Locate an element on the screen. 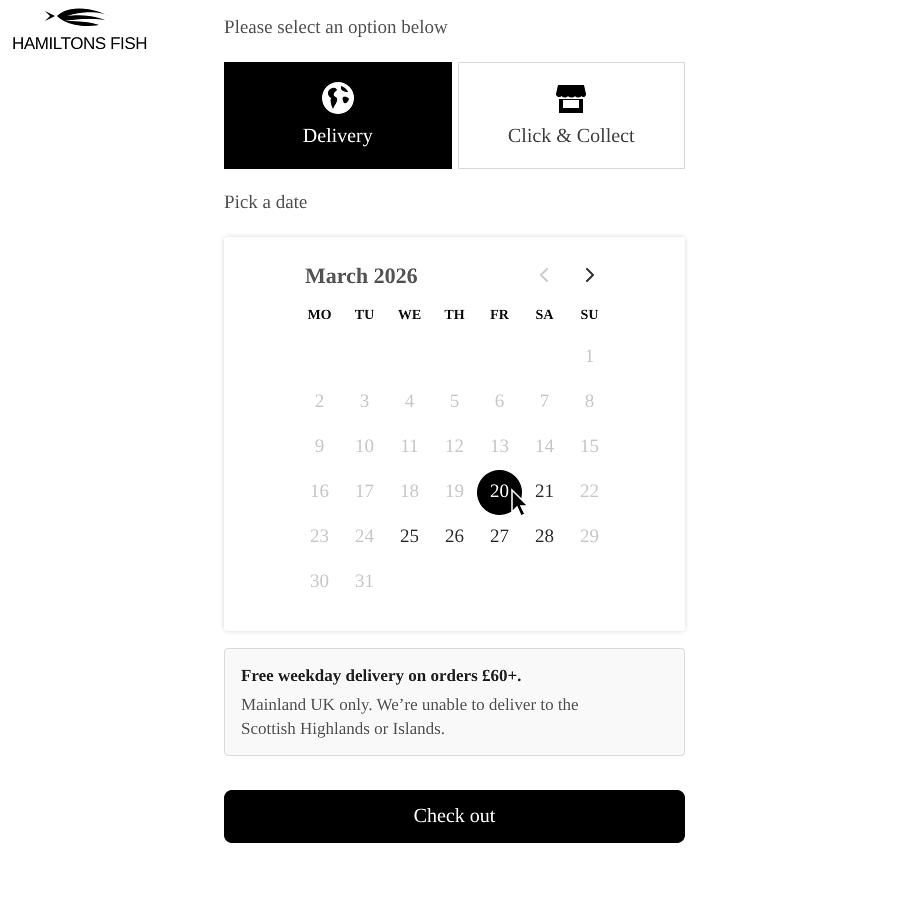 This screenshot has width=900, height=900. notice-title: Free weekday delivery on orders £60+. is located at coordinates (381, 676).